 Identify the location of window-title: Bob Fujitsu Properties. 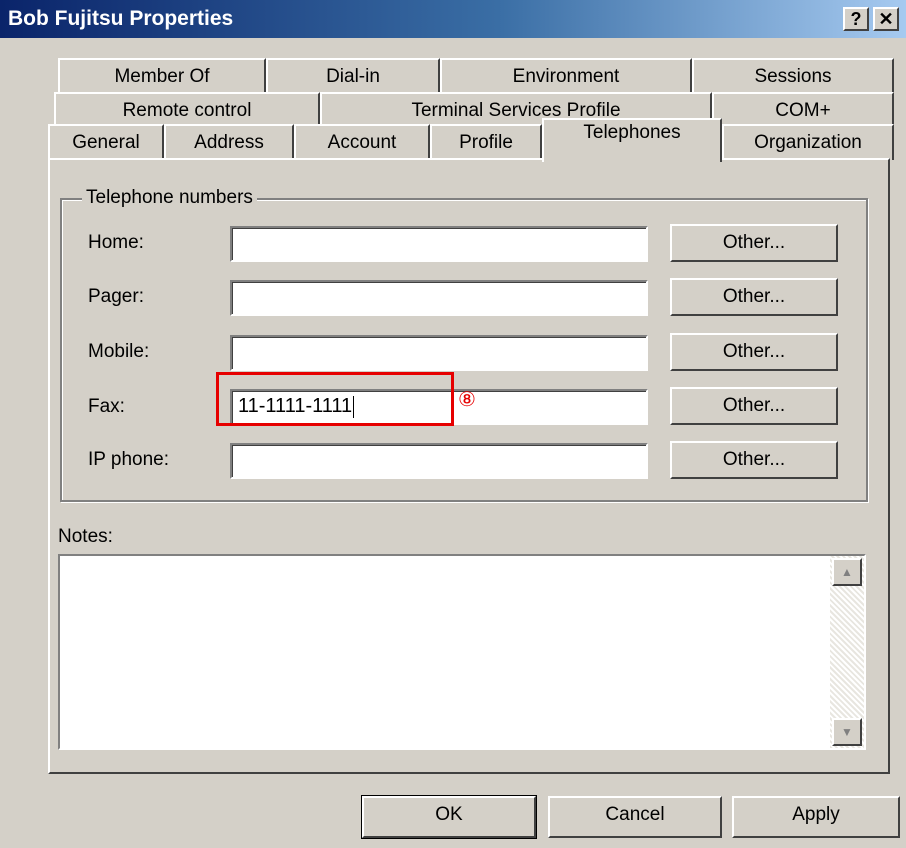
(121, 18).